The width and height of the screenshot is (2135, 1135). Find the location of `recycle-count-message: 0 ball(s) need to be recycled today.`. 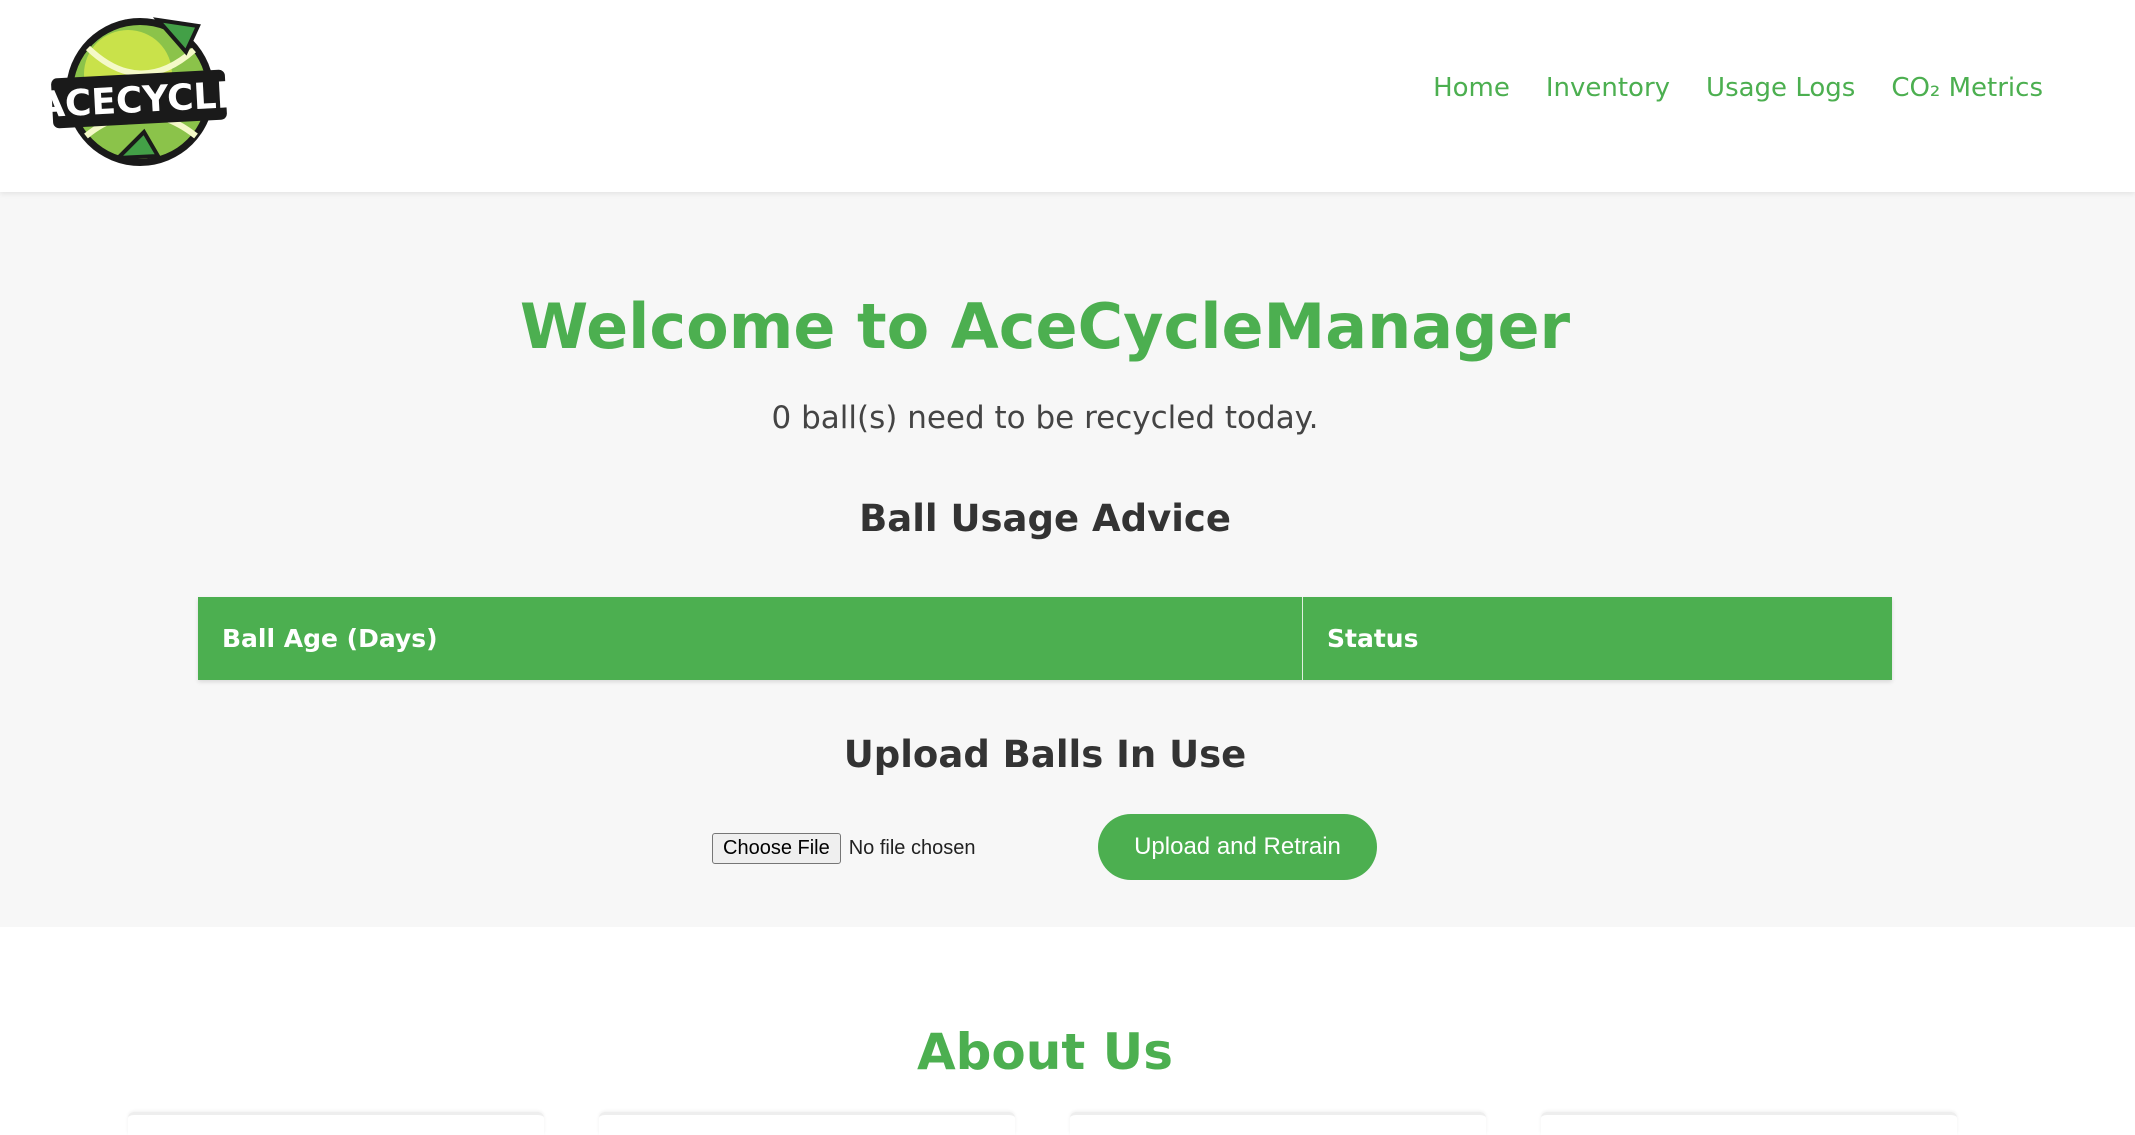

recycle-count-message: 0 ball(s) need to be recycled today. is located at coordinates (1045, 418).